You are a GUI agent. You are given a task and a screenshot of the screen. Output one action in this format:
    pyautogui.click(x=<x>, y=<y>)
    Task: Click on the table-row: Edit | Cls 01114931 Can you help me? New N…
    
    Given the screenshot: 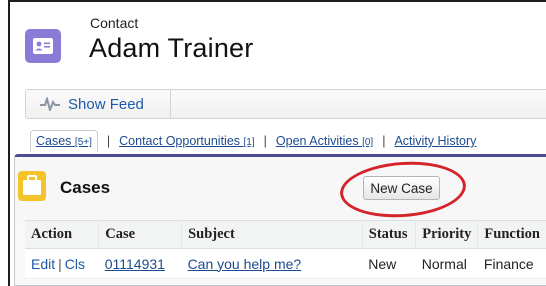 What is the action you would take?
    pyautogui.click(x=285, y=263)
    